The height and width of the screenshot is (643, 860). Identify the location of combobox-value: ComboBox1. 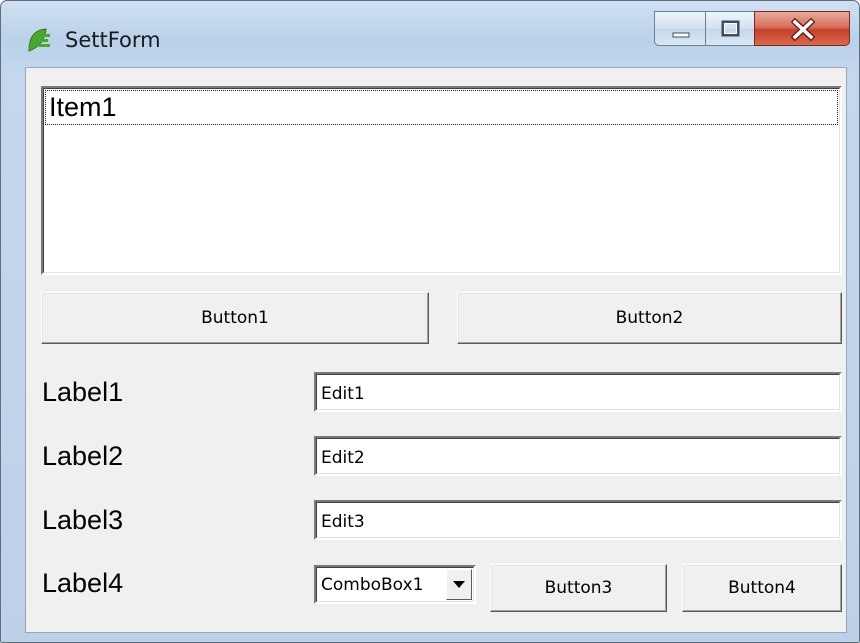
(372, 585).